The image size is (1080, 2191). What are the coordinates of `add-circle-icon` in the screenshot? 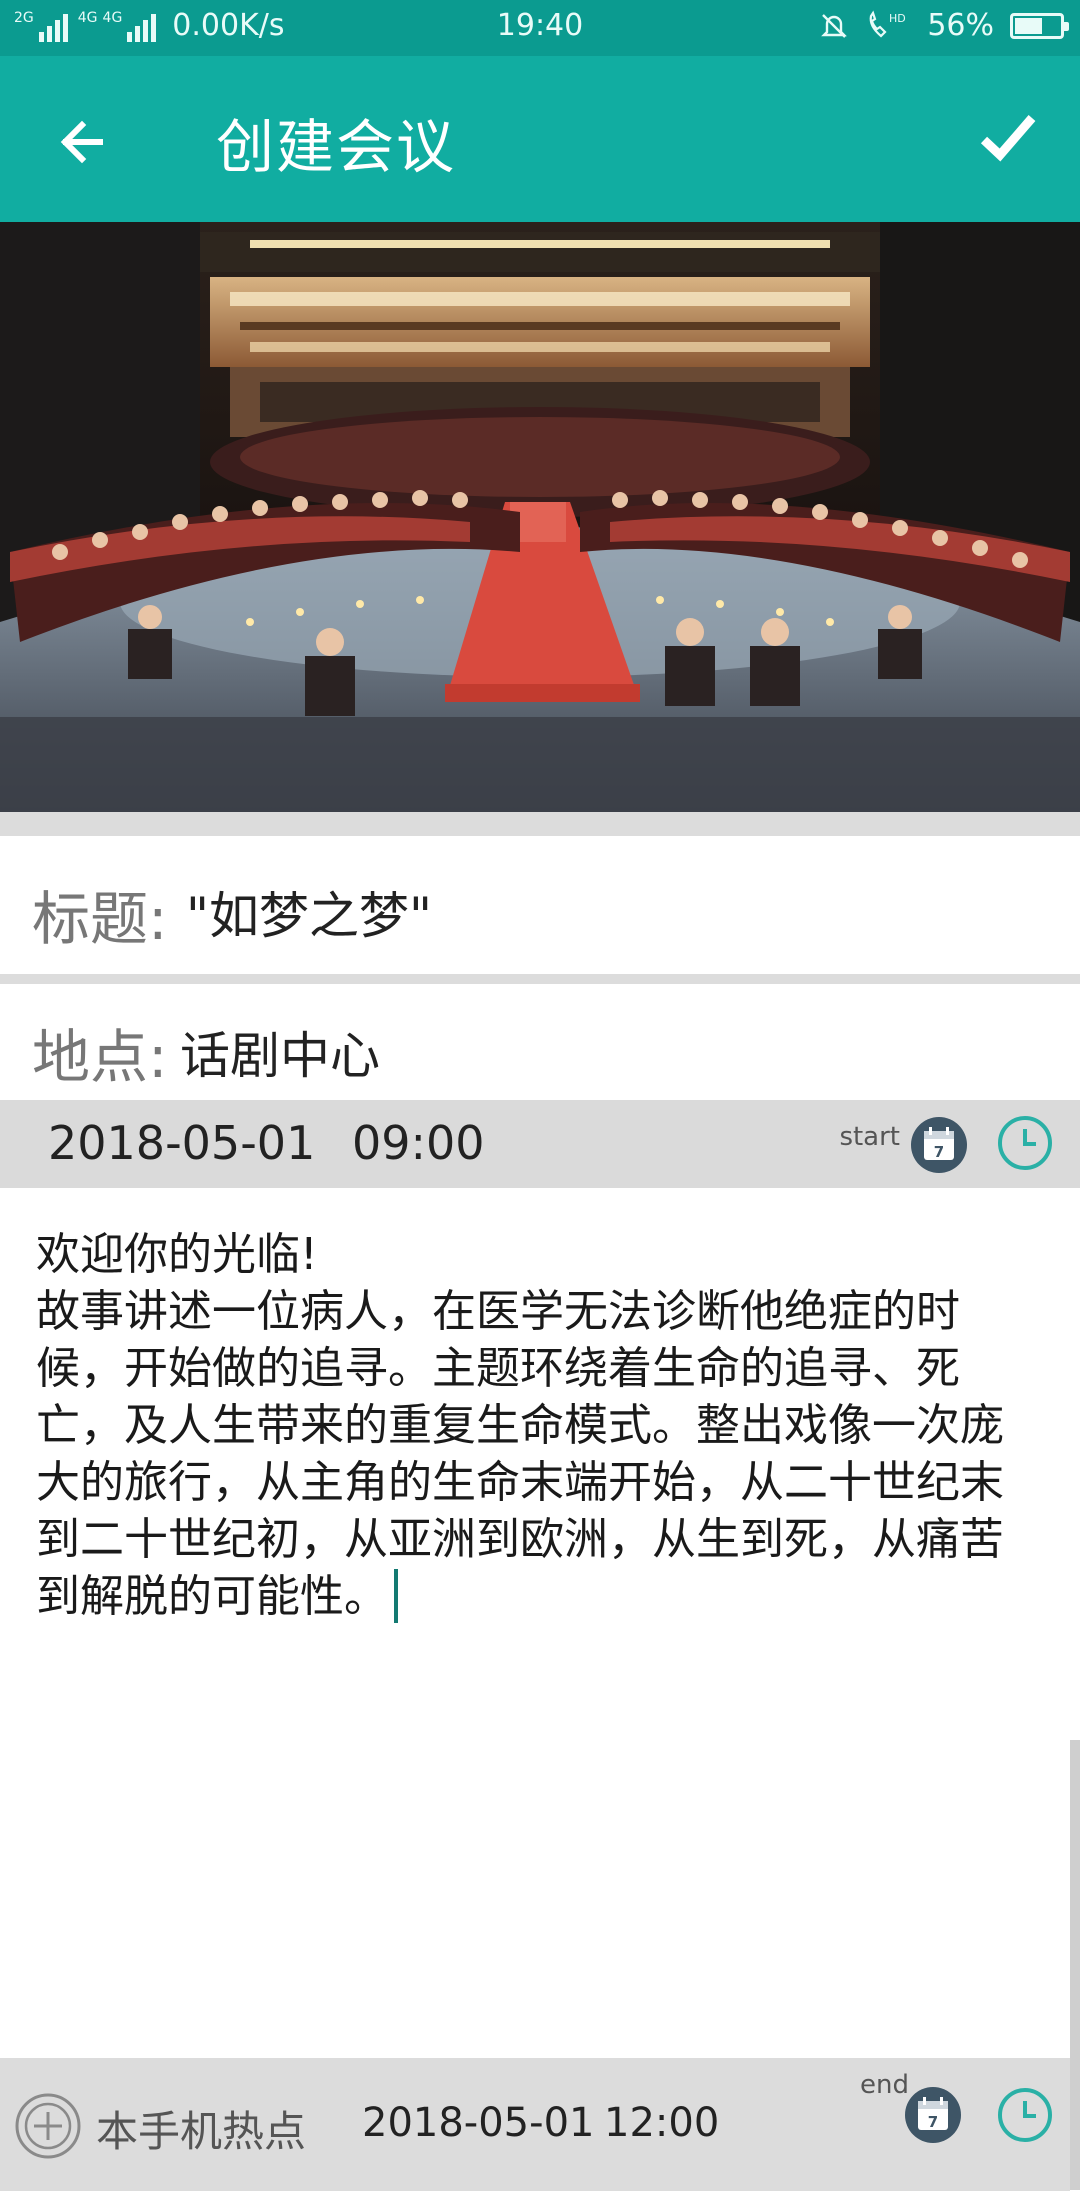 It's located at (48, 2126).